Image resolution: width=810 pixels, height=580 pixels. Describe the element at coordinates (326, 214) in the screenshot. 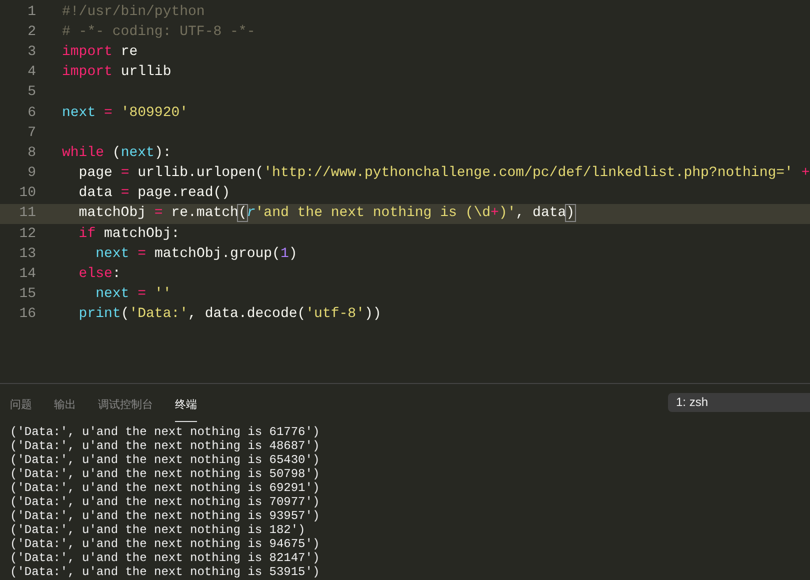

I see `code-line: matchObj = re.match(r'and the next nothing is (\d+)', data)` at that location.